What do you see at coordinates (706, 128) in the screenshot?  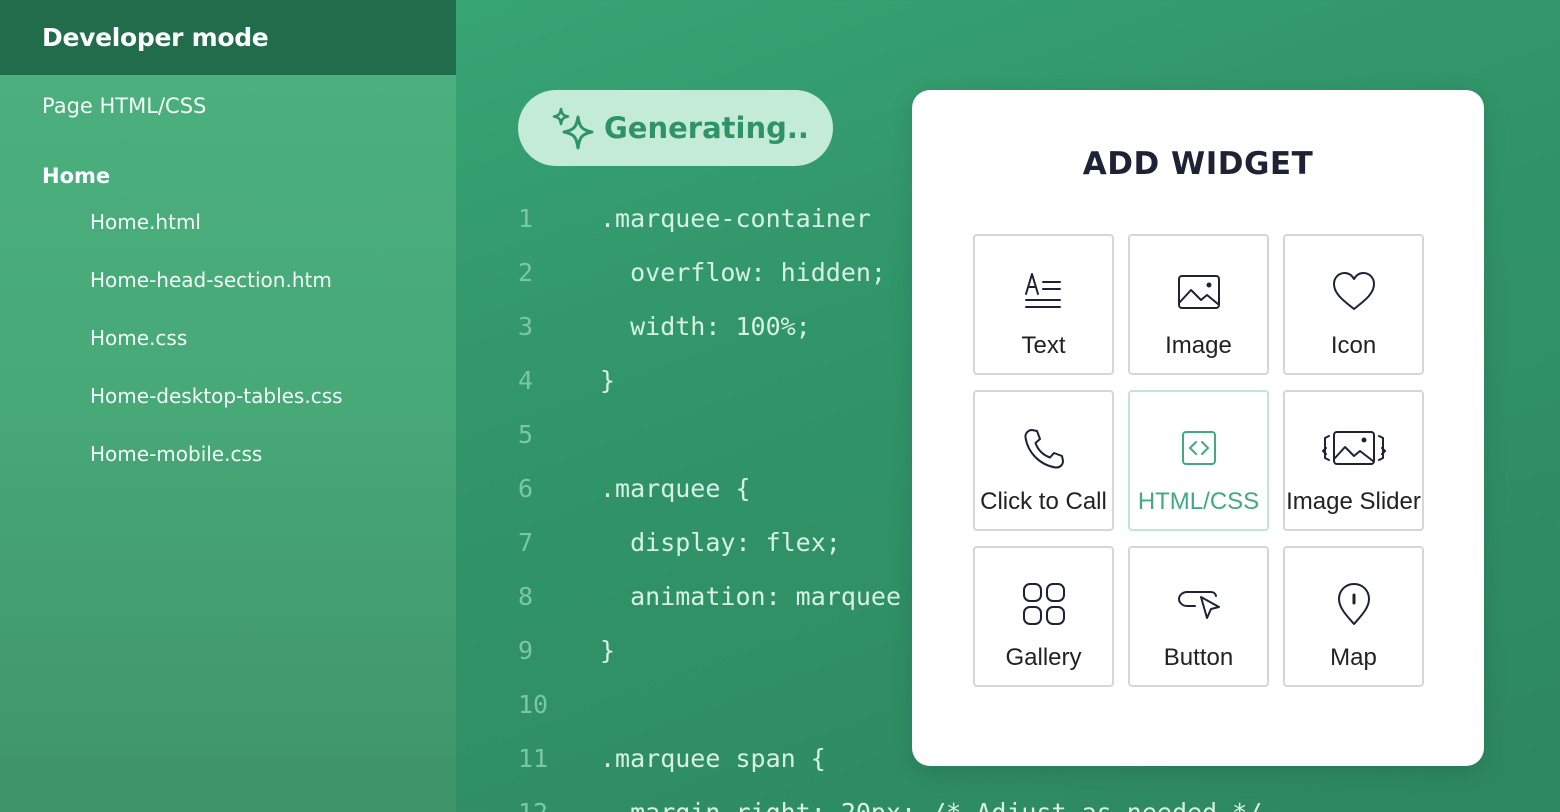 I see `generating-label: Generating..` at bounding box center [706, 128].